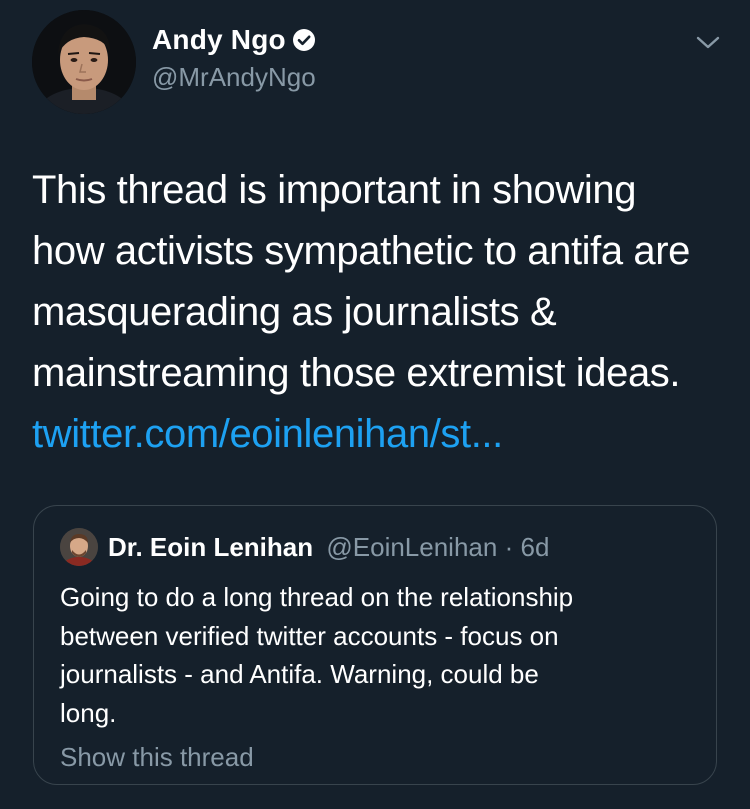 This screenshot has width=750, height=809. Describe the element at coordinates (234, 77) in the screenshot. I see `author-handle: @MrAndyNgo` at that location.